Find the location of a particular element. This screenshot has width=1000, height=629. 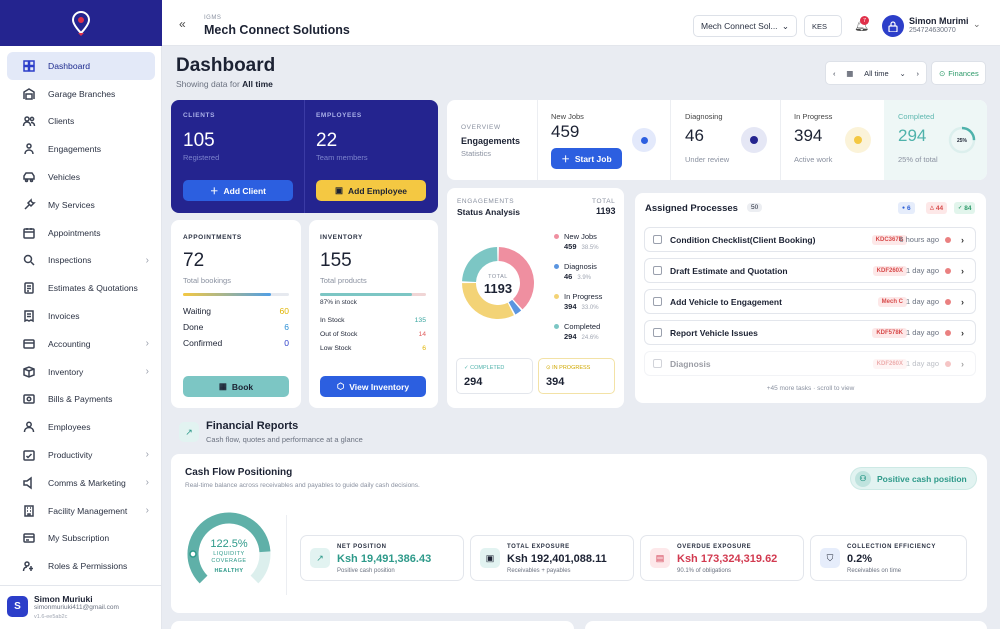

shield-icon: ⛉ is located at coordinates (830, 558).